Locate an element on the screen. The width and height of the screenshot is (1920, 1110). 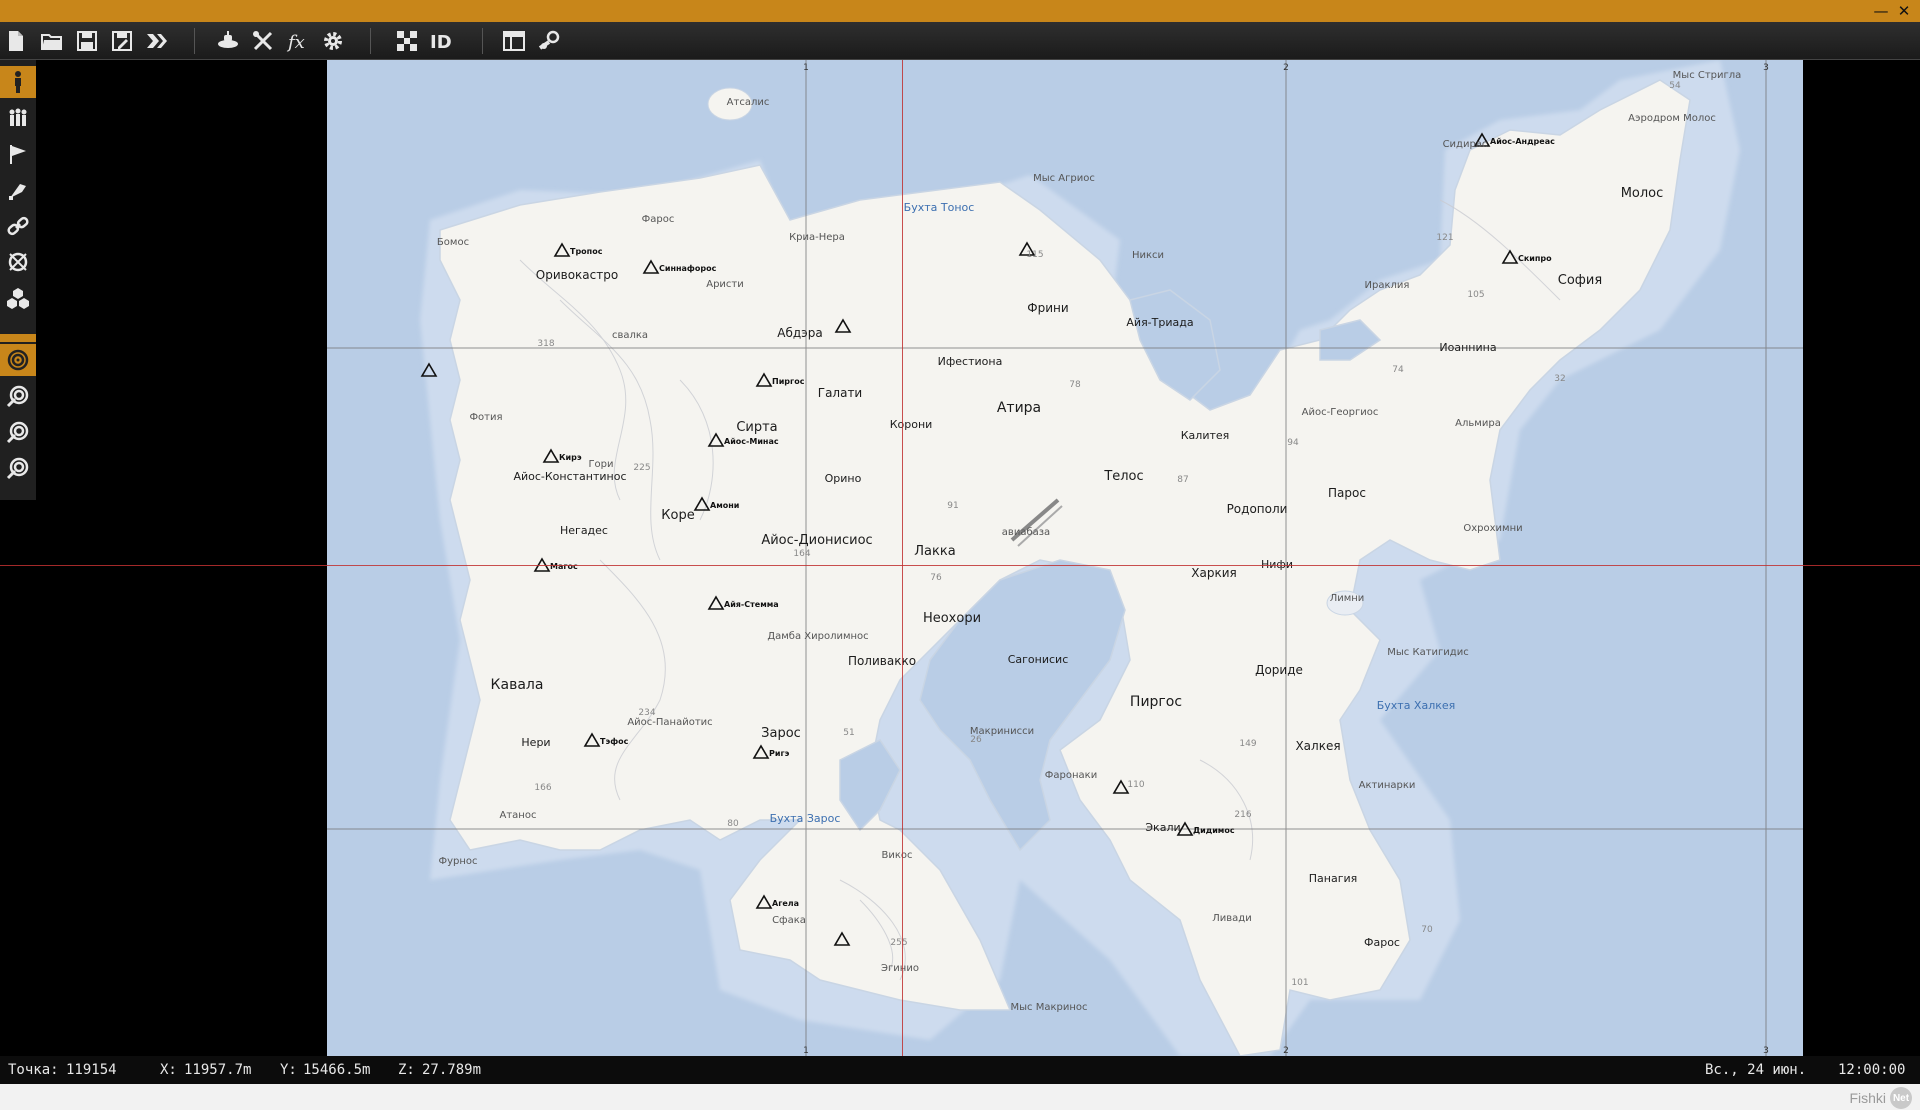
town-label: Поливакко is located at coordinates (882, 661).